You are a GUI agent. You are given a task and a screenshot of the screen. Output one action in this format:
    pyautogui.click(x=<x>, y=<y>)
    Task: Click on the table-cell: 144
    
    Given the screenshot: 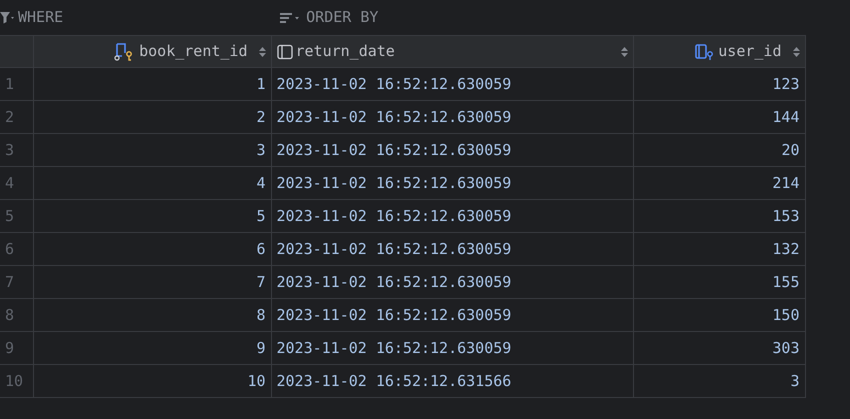 What is the action you would take?
    pyautogui.click(x=719, y=117)
    